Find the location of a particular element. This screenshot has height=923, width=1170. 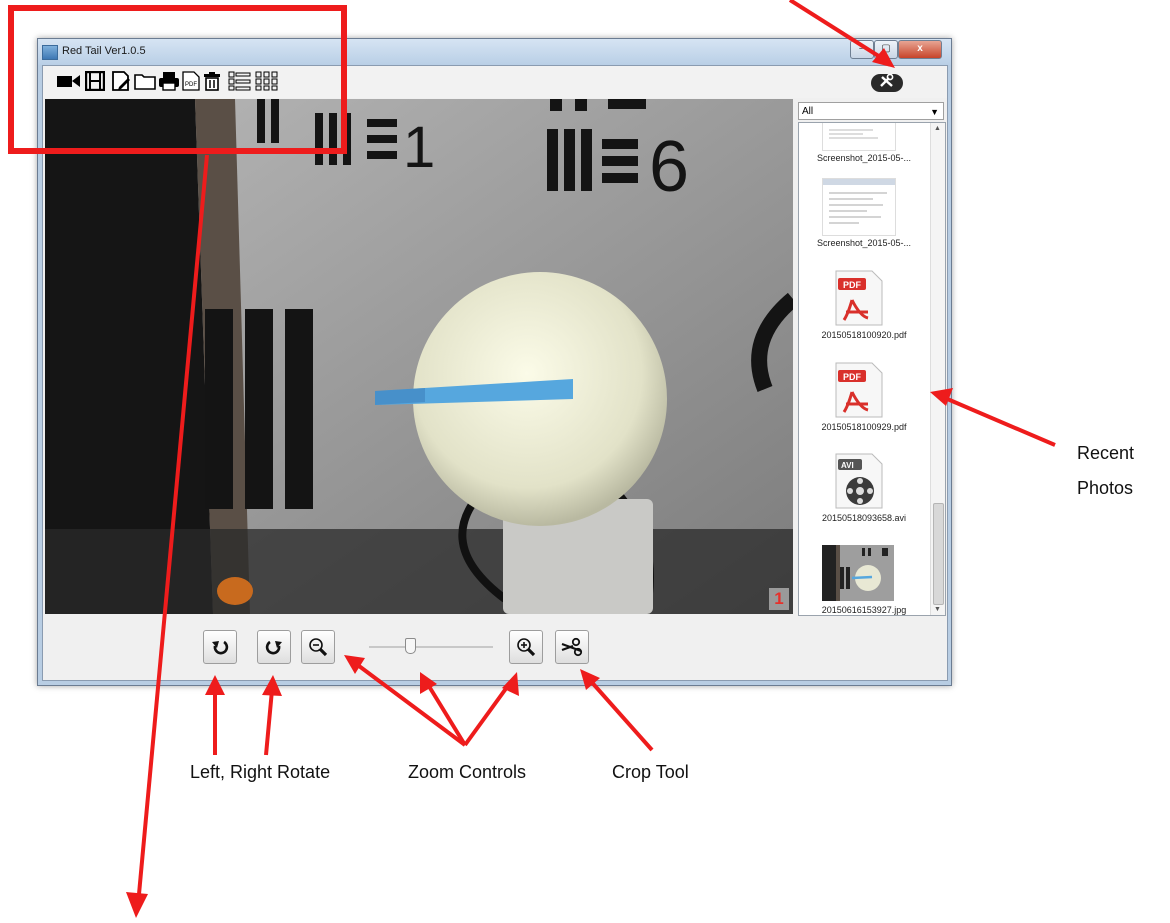

zoom-in-button is located at coordinates (526, 647).